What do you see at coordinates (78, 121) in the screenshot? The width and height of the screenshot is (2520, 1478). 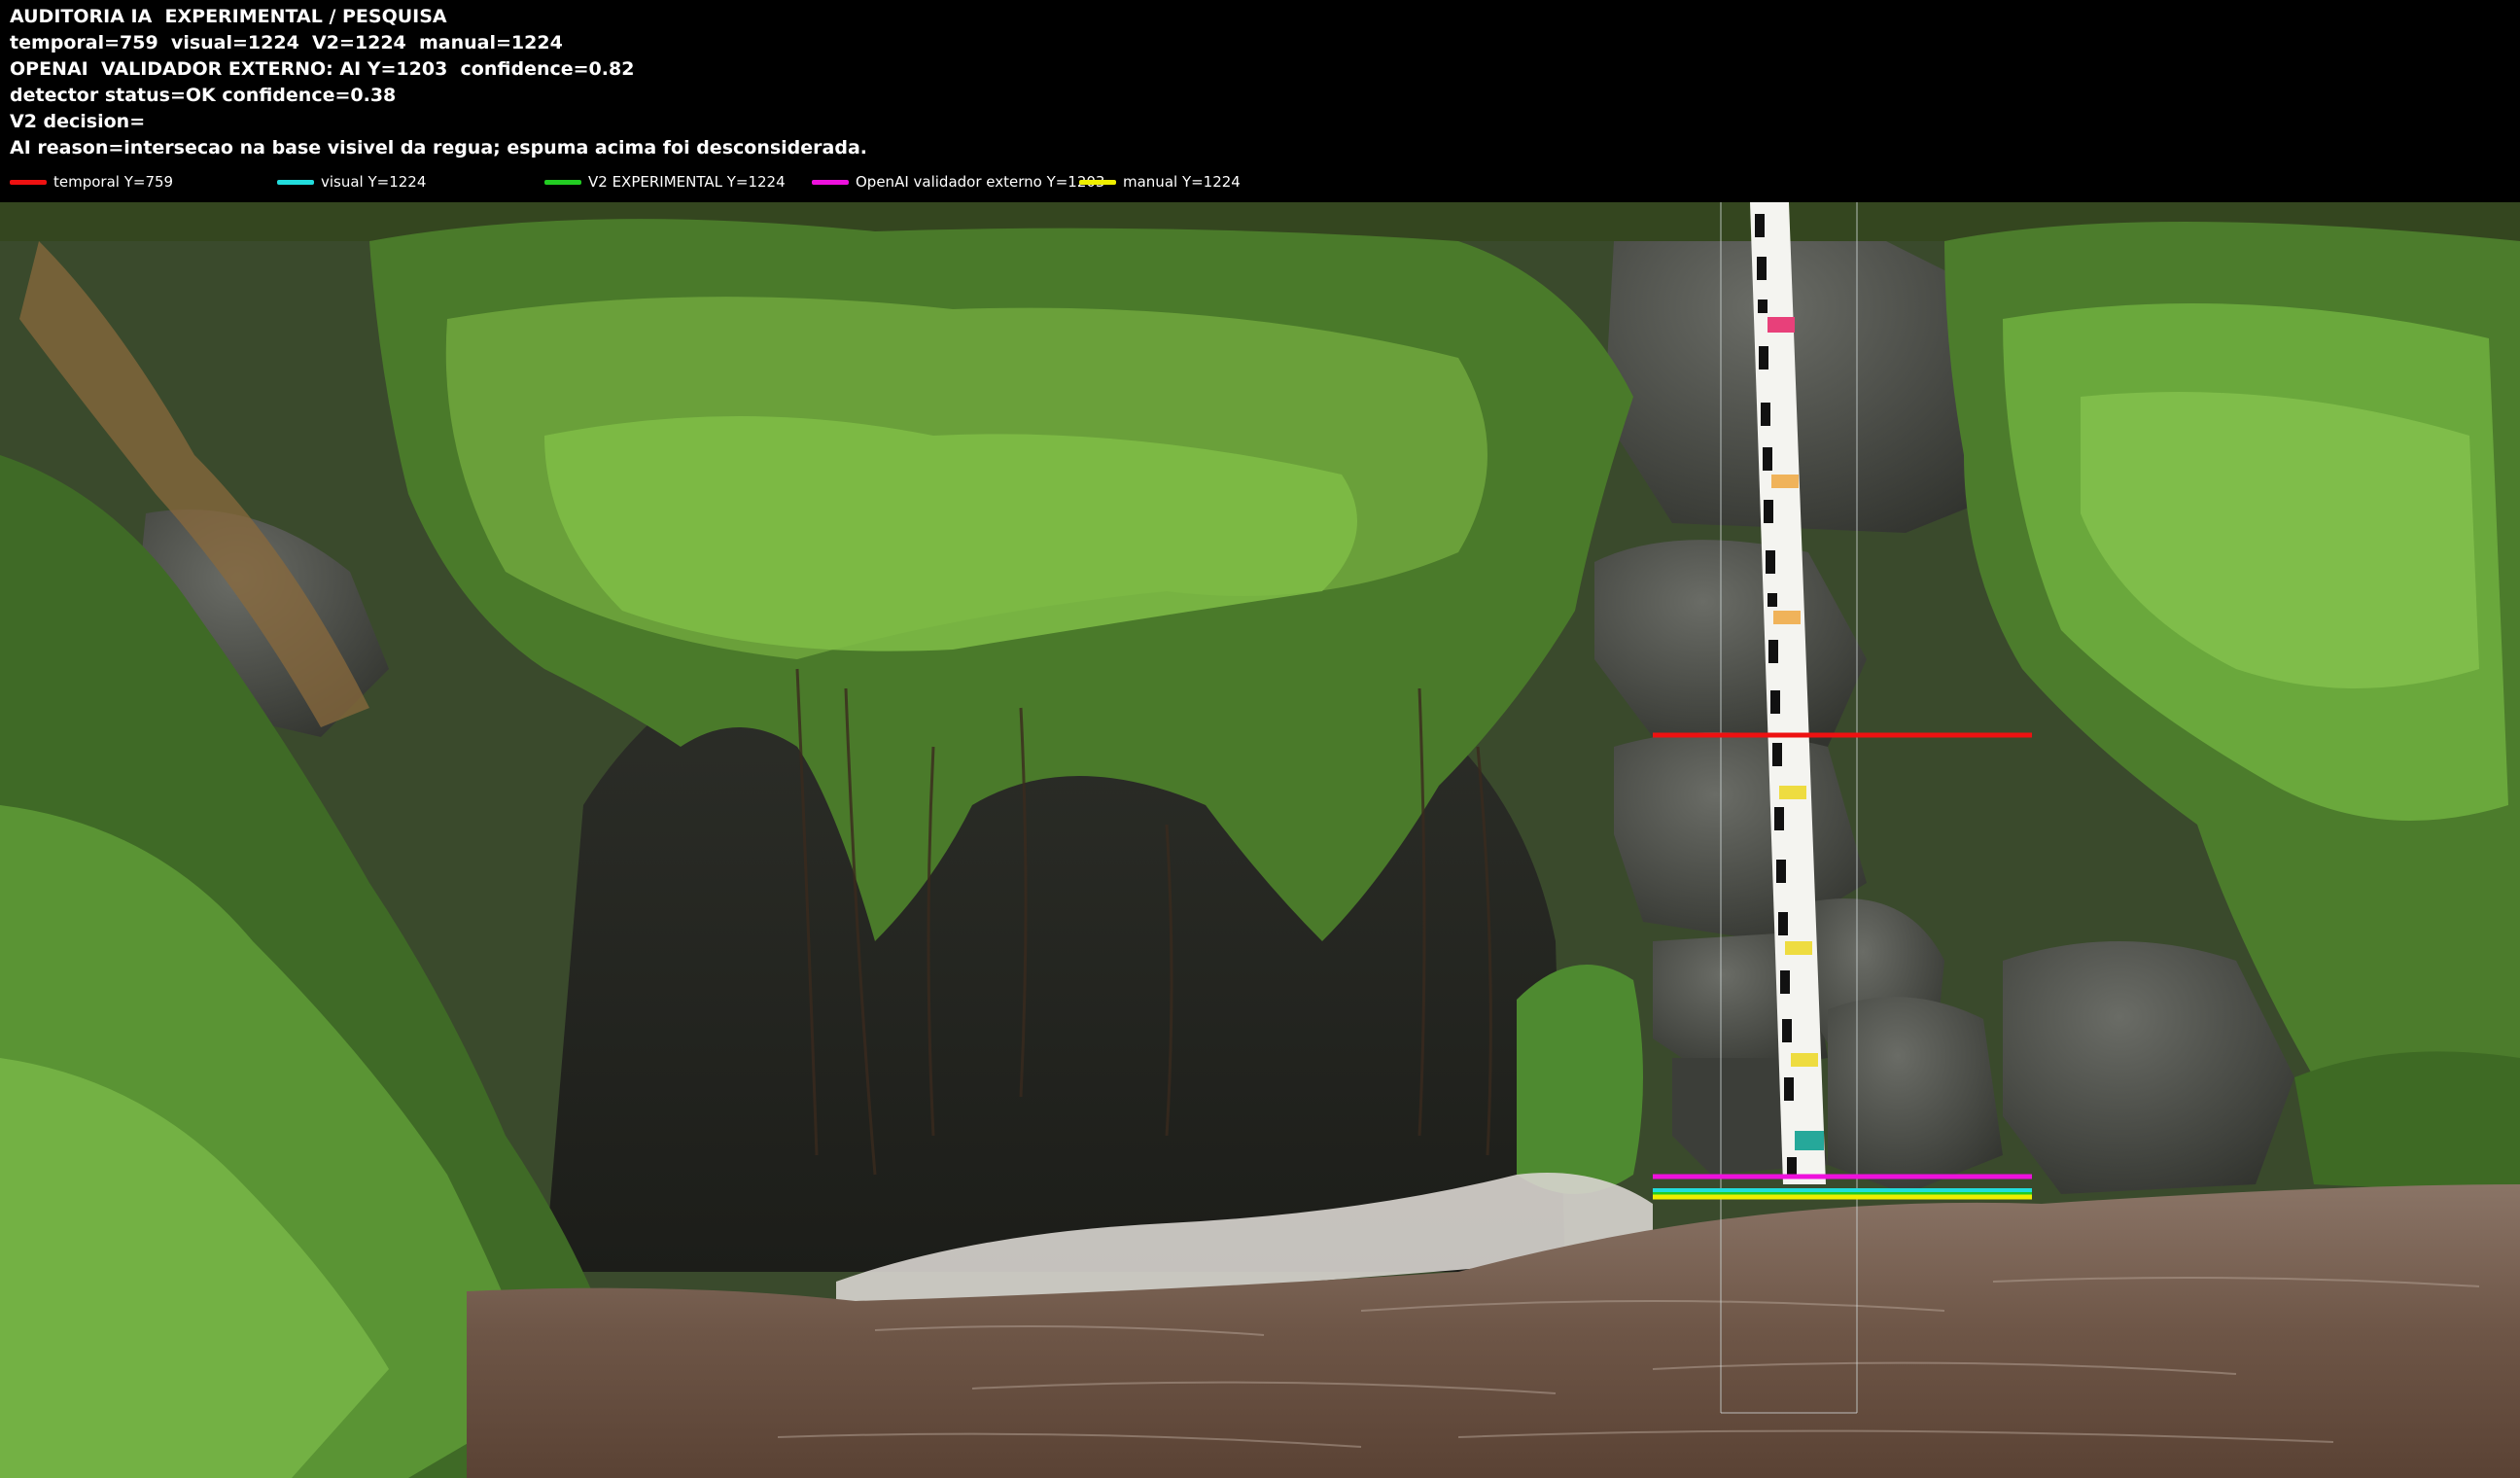 I see `v2-decision: V2 decision=` at bounding box center [78, 121].